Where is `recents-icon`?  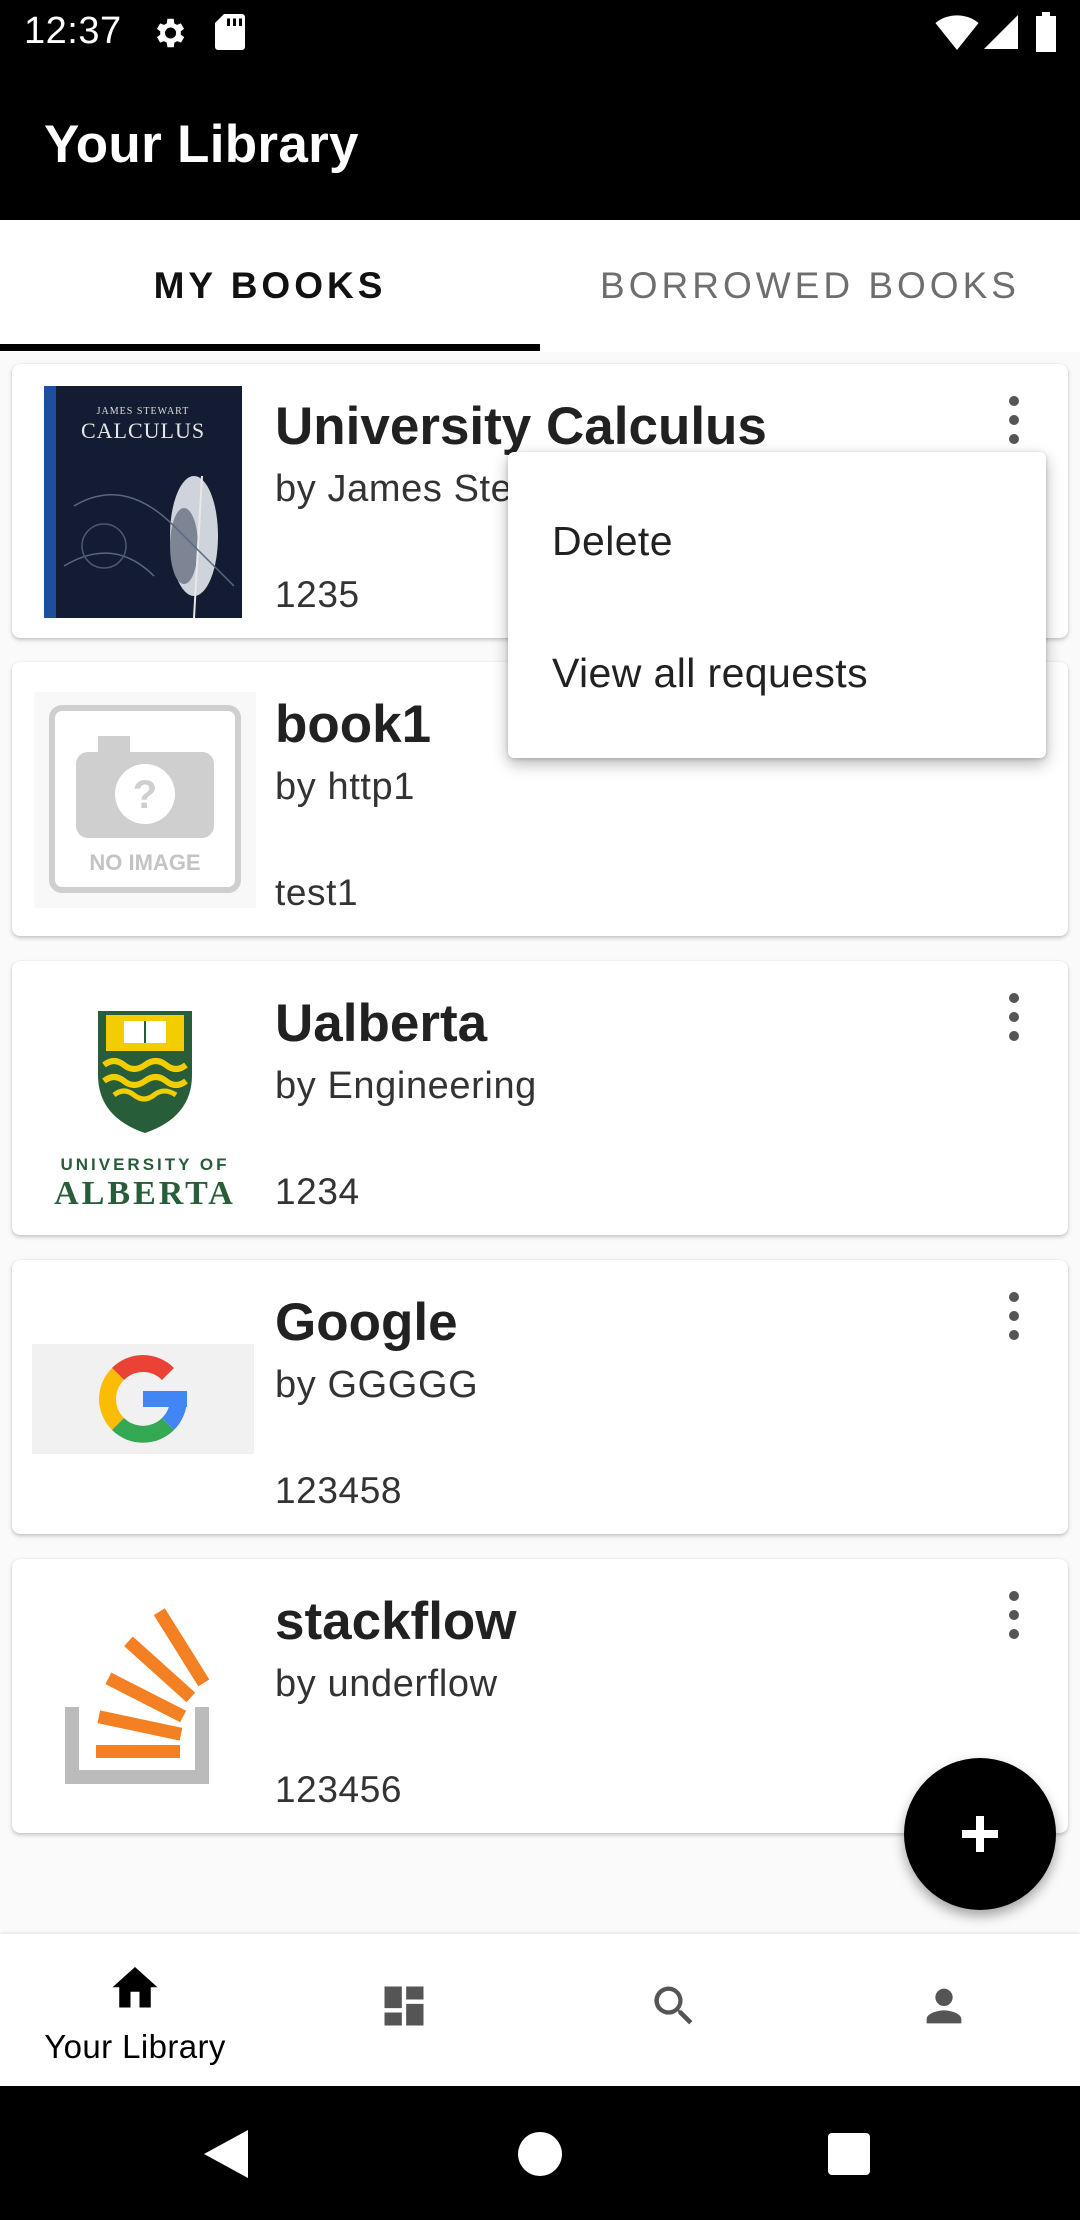
recents-icon is located at coordinates (849, 2154).